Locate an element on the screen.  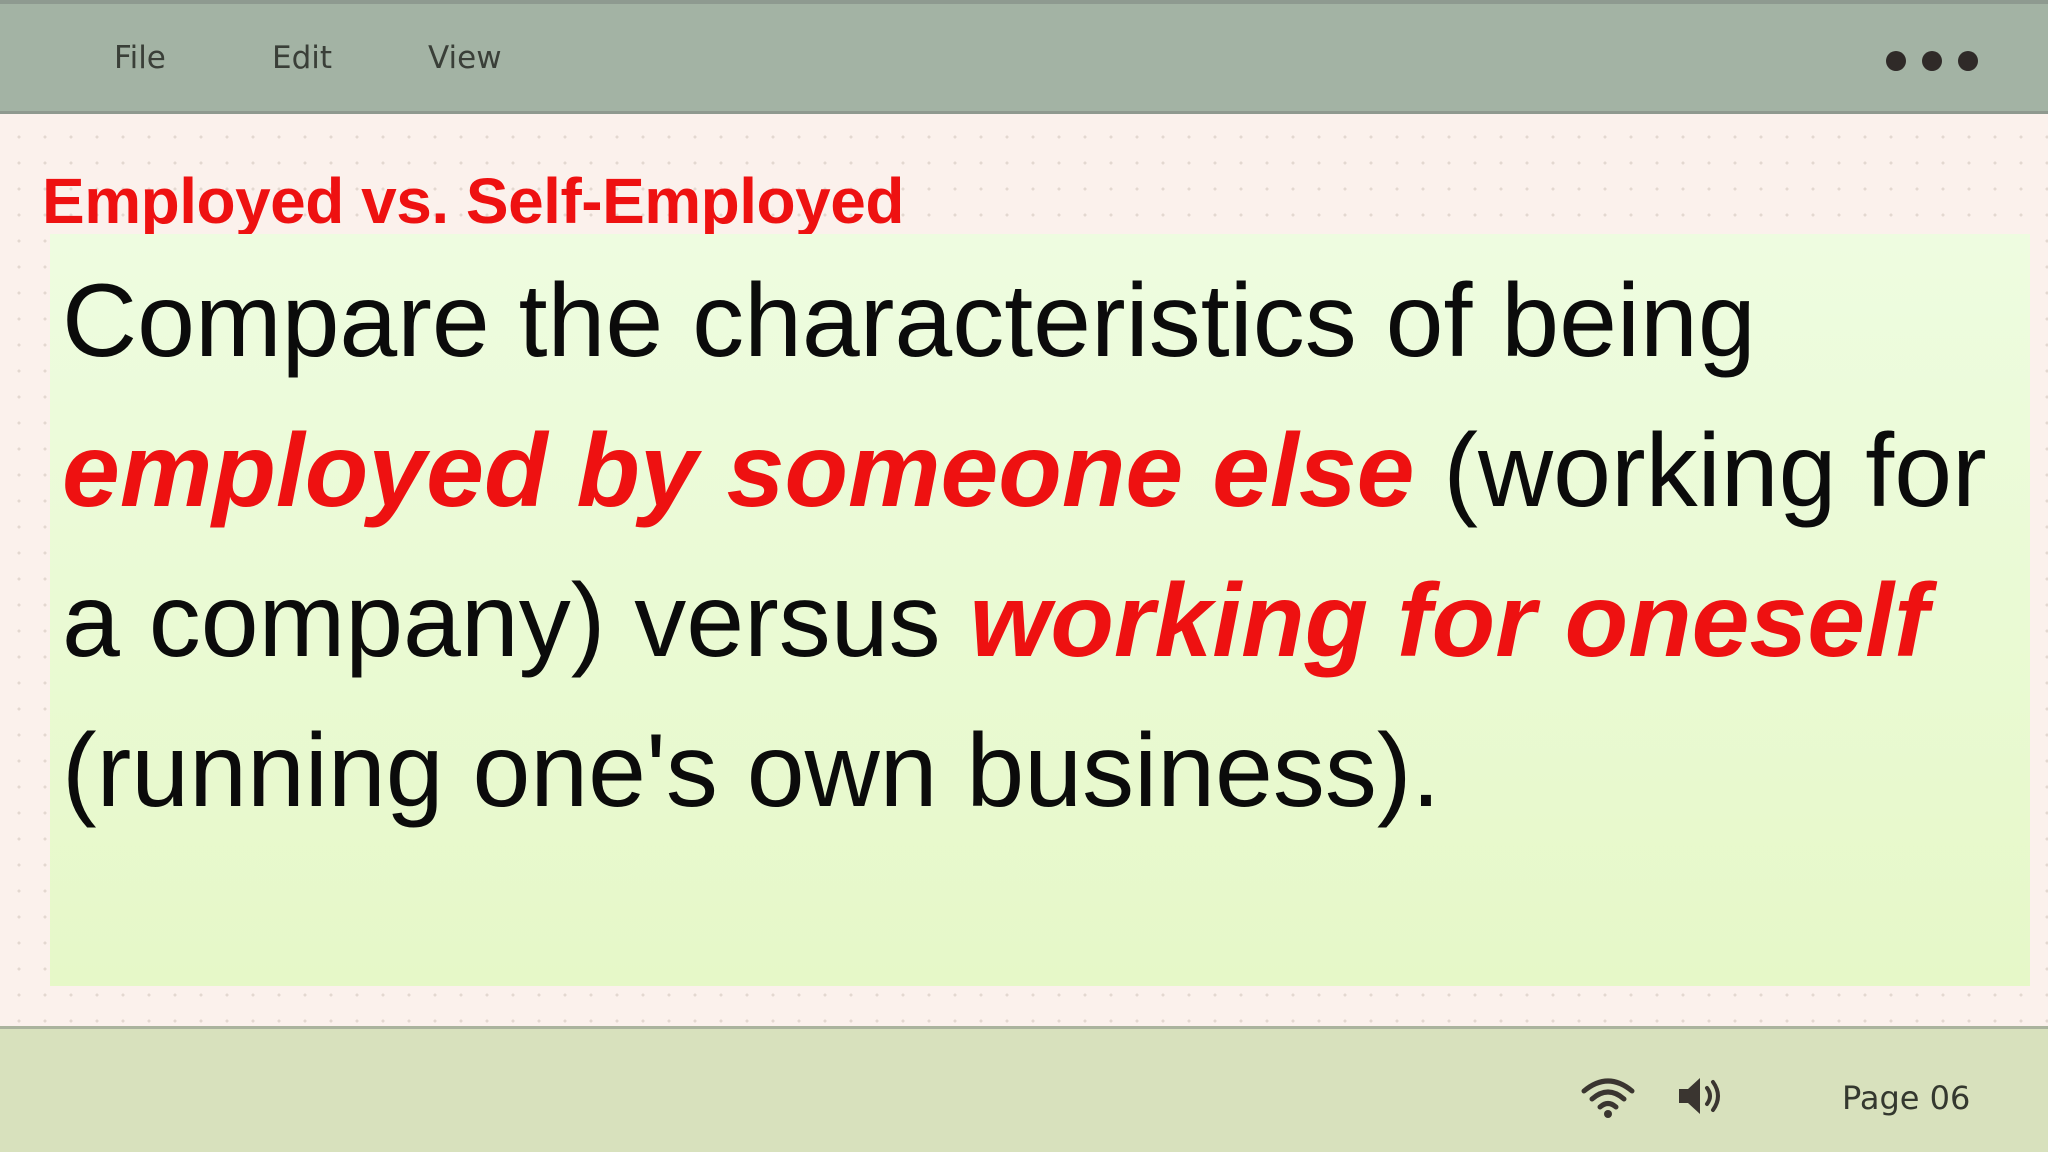
menu-bar: File Edit View is located at coordinates (1024, 57).